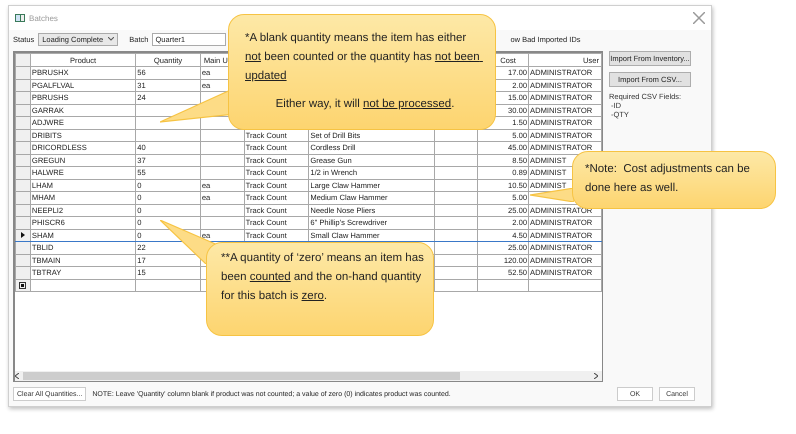 The height and width of the screenshot is (434, 796). What do you see at coordinates (363, 57) in the screenshot?
I see `callout-text: *A blank quantity means the item has either not been counted or the quantity has not been updated` at bounding box center [363, 57].